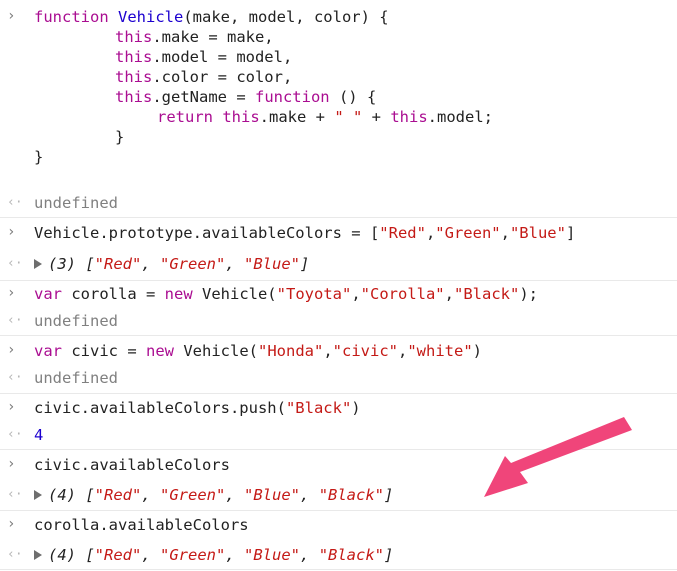  Describe the element at coordinates (197, 408) in the screenshot. I see `code-line: civic.availableColors.push("Black")` at that location.